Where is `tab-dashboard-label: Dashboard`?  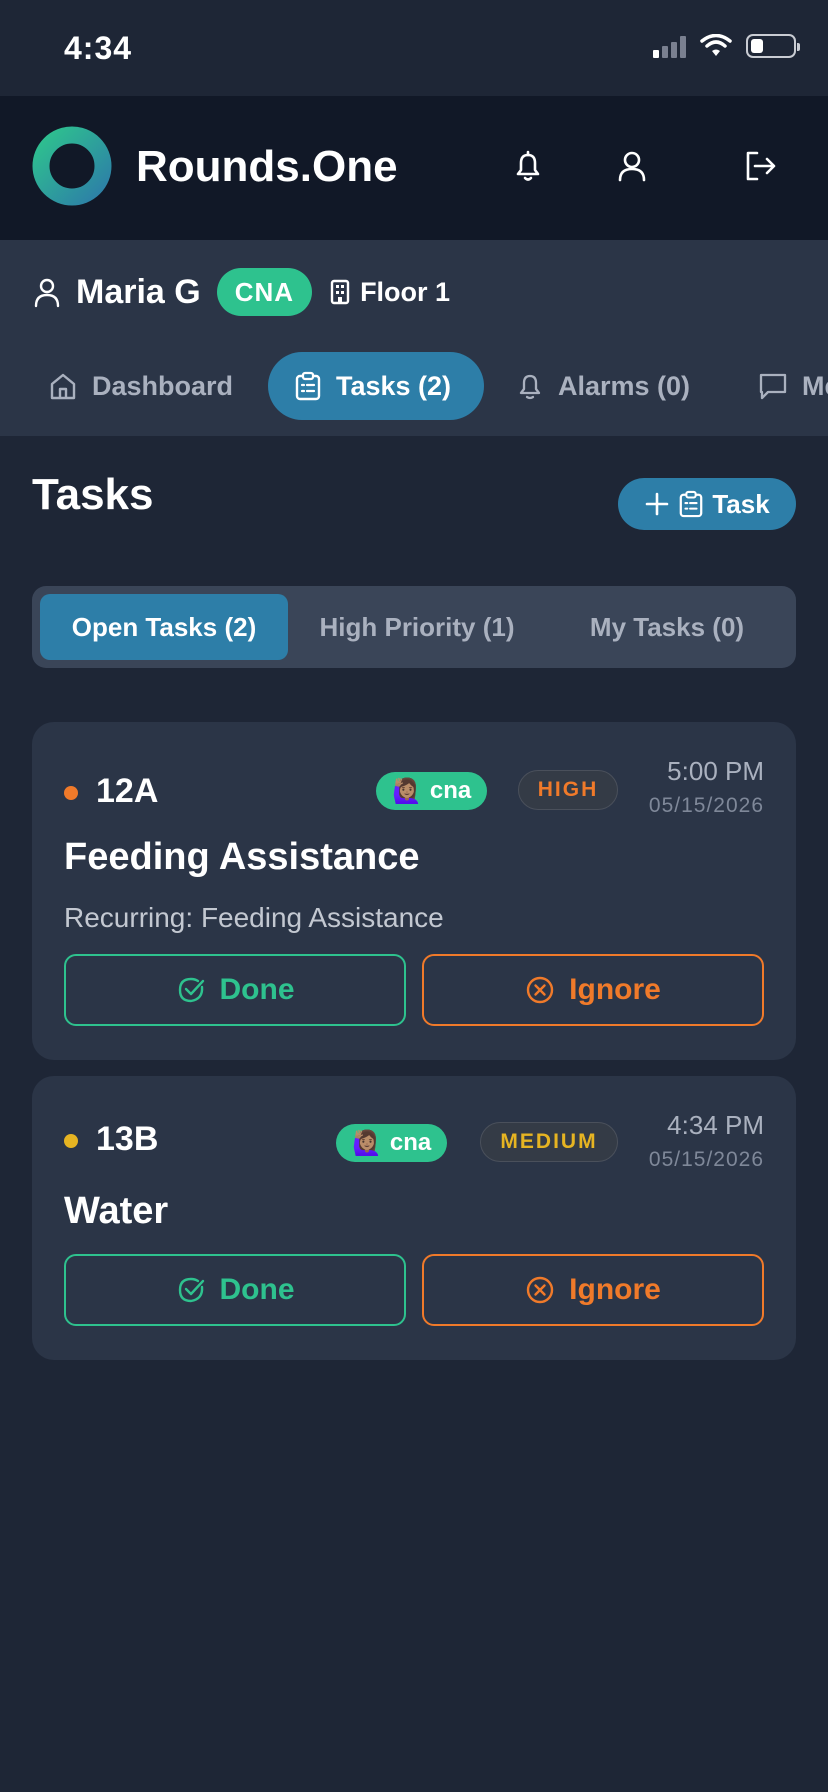
tab-dashboard-label: Dashboard is located at coordinates (163, 385).